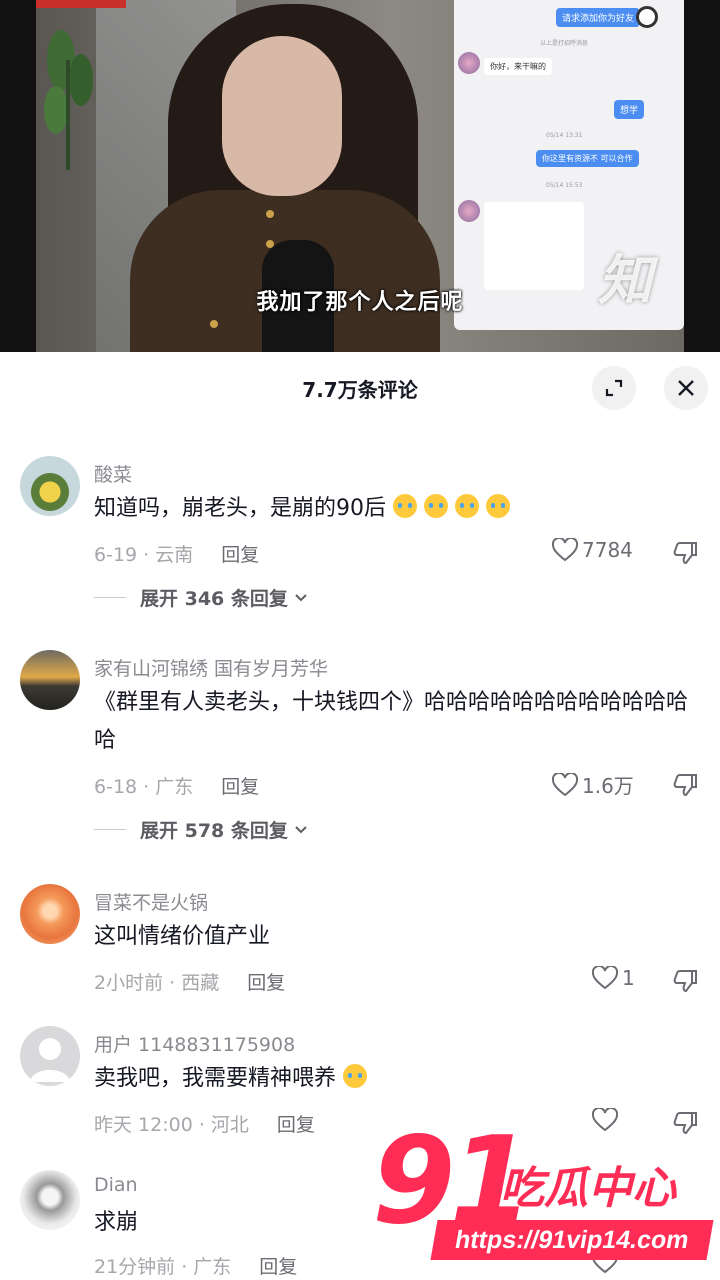  What do you see at coordinates (215, 1078) in the screenshot?
I see `comment-text-content: 卖我吧，我需要精神喂养` at bounding box center [215, 1078].